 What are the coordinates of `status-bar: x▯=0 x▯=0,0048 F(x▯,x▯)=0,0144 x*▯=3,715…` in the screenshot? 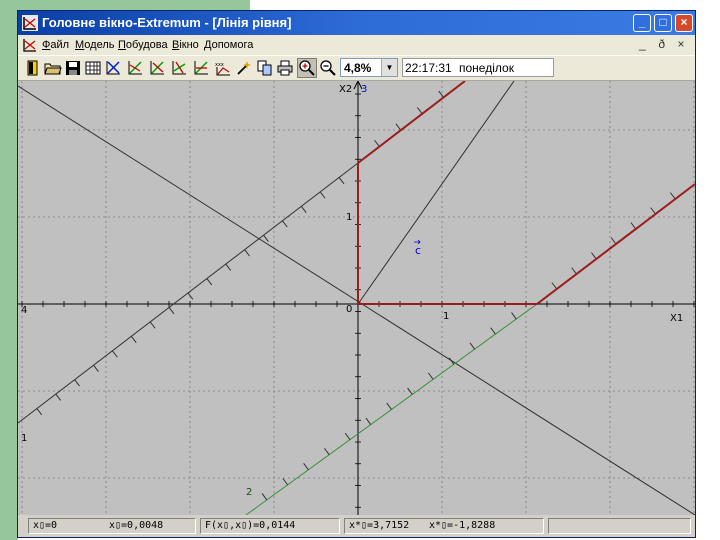 It's located at (356, 526).